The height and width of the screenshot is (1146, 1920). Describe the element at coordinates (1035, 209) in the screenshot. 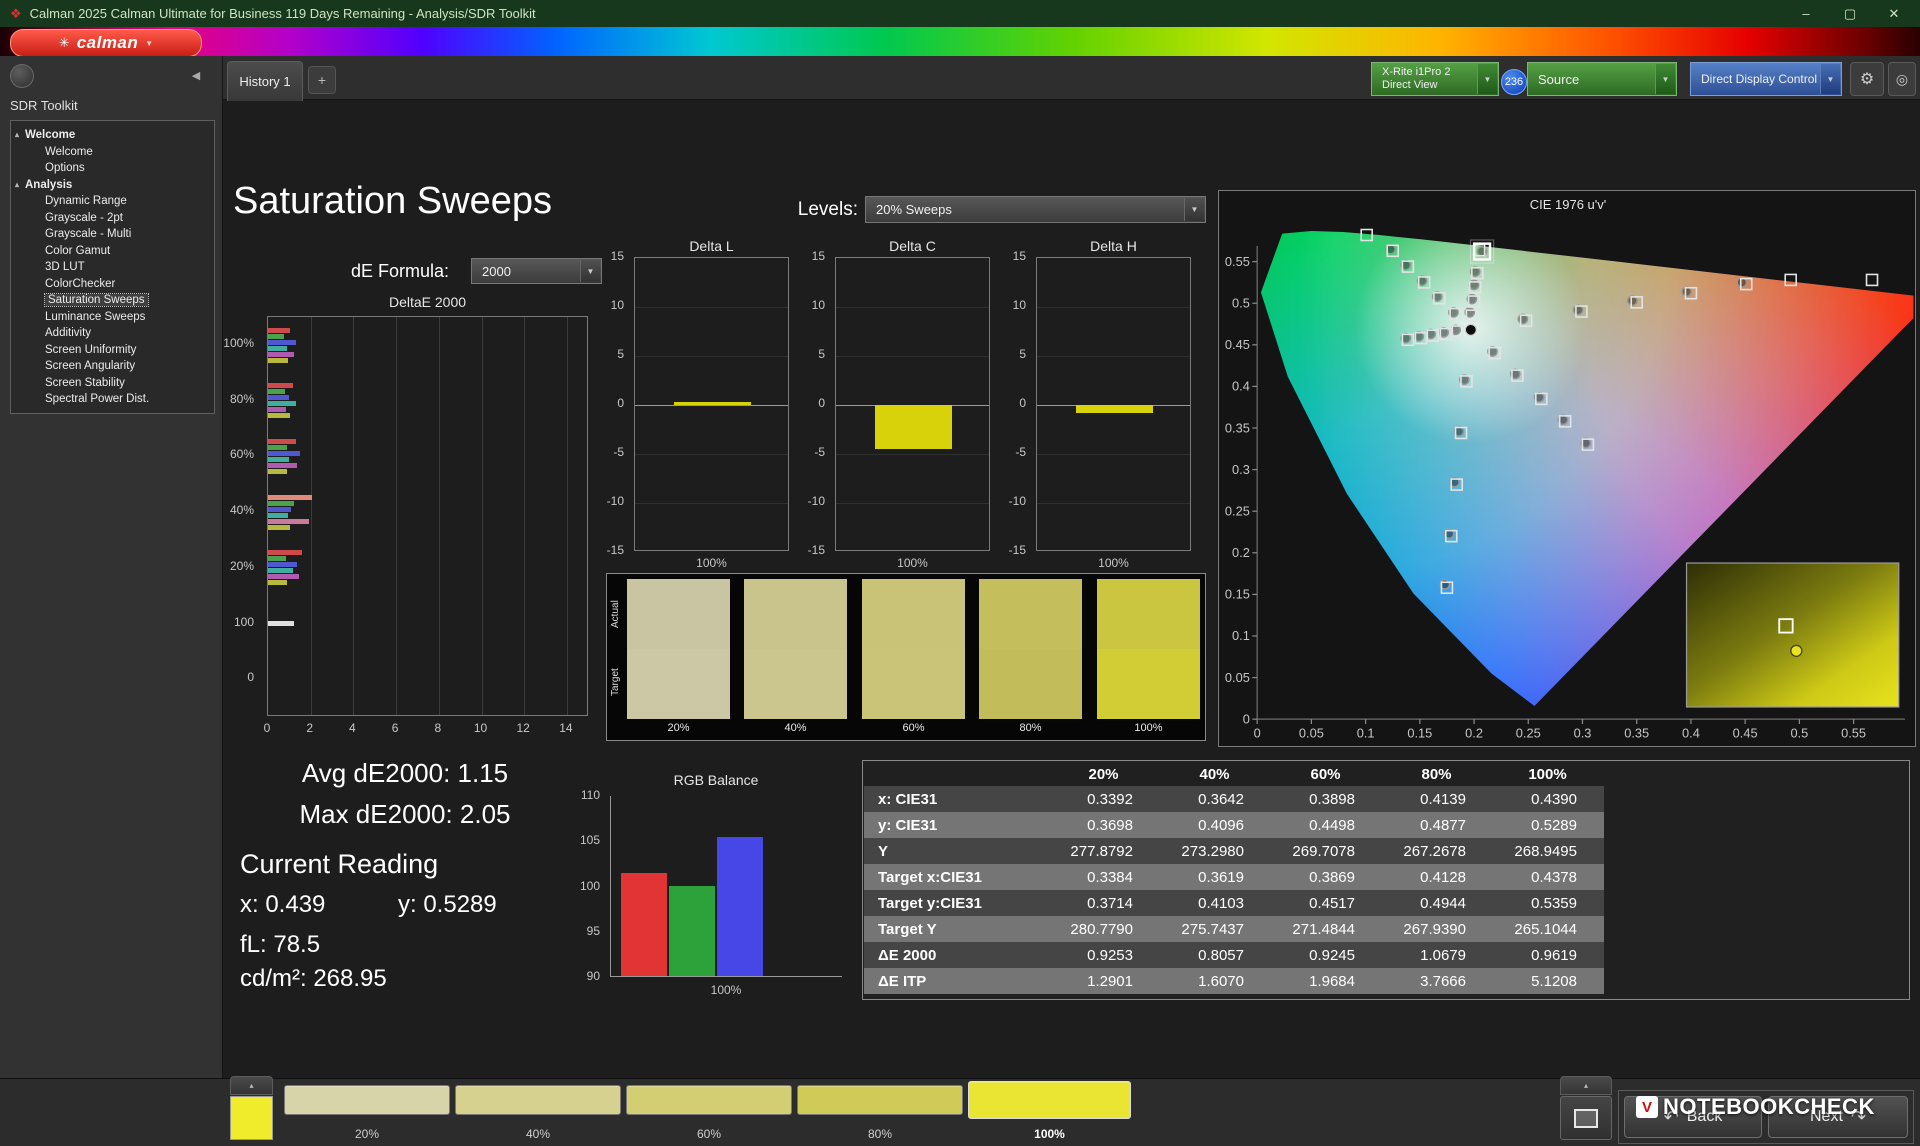

I see `levels-dropdown: 20% Sweeps ▼` at that location.